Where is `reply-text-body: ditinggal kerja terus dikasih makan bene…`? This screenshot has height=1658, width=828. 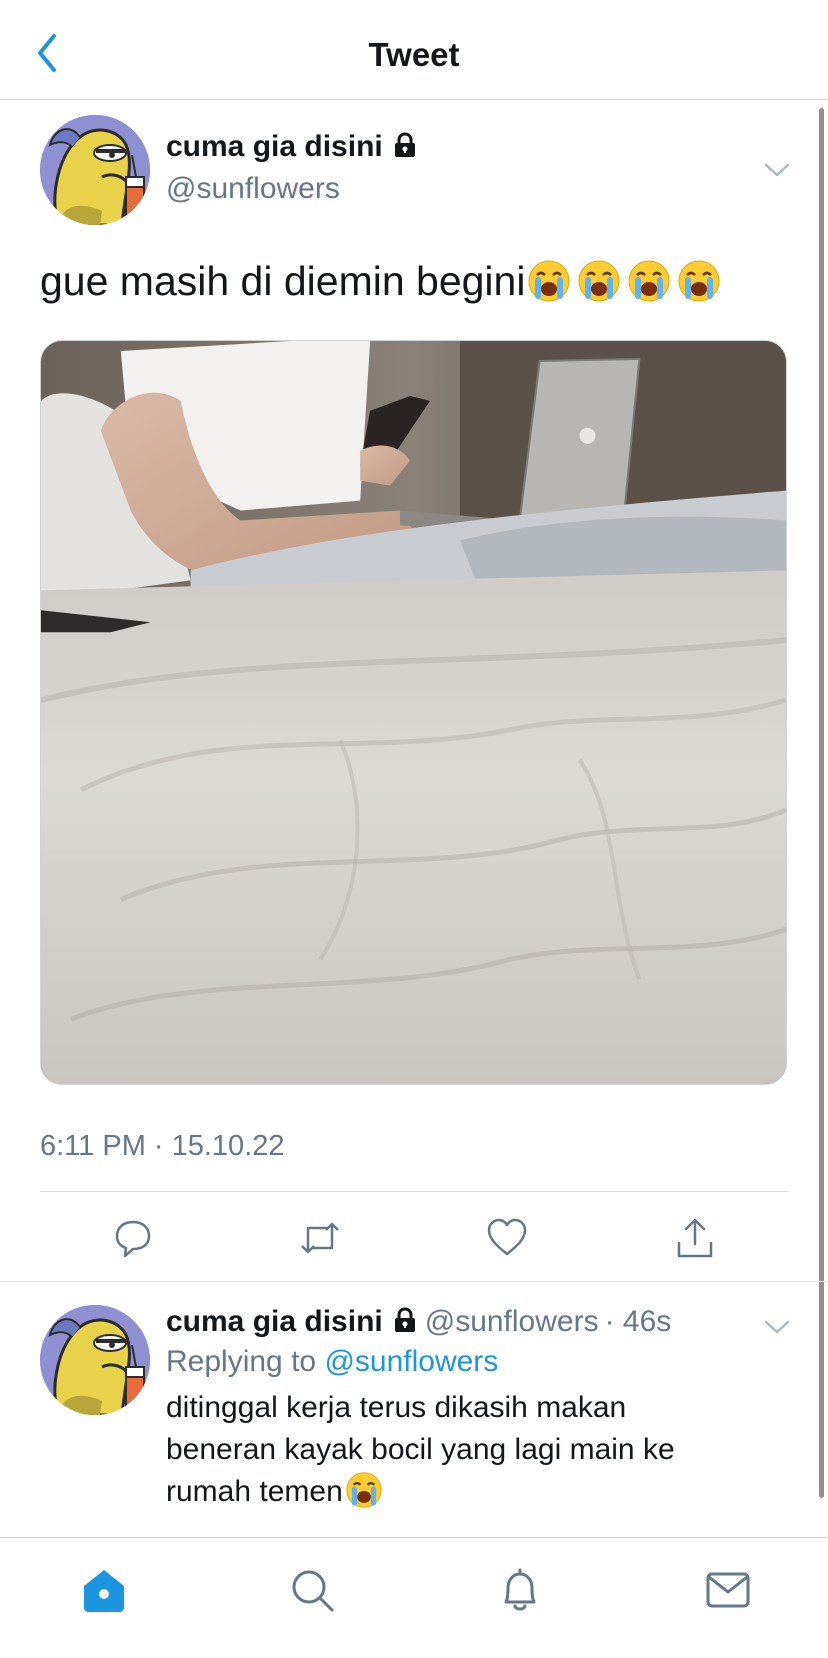
reply-text-body: ditinggal kerja terus dikasih makan bene… is located at coordinates (420, 1449).